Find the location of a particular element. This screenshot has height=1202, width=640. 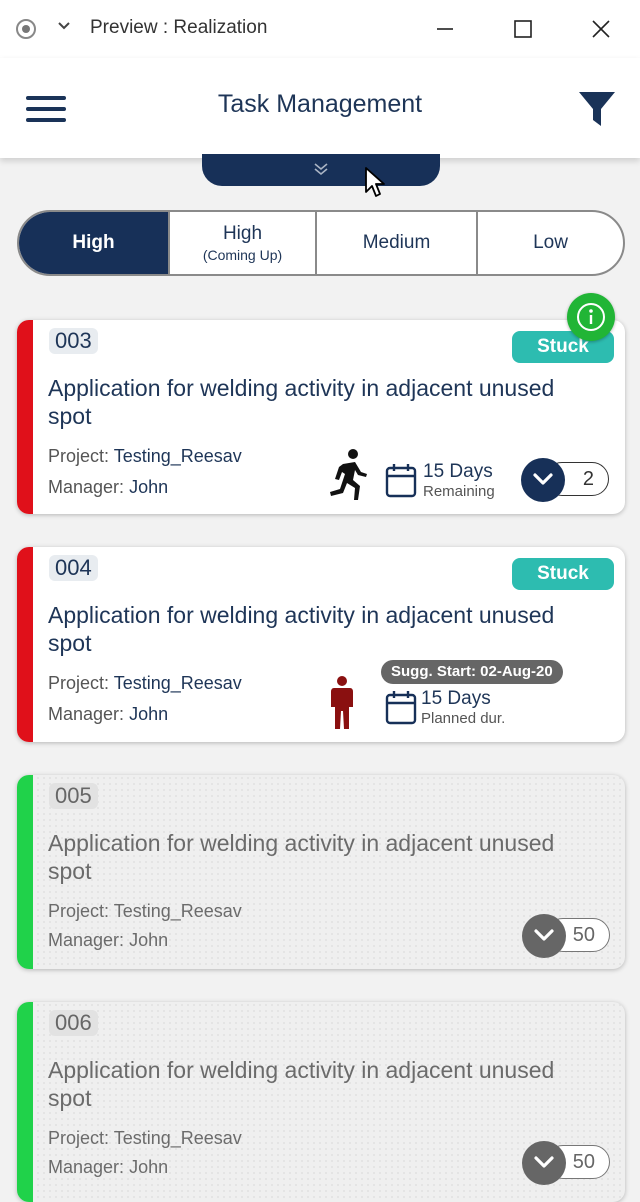

task-id: 006 is located at coordinates (73, 1023).